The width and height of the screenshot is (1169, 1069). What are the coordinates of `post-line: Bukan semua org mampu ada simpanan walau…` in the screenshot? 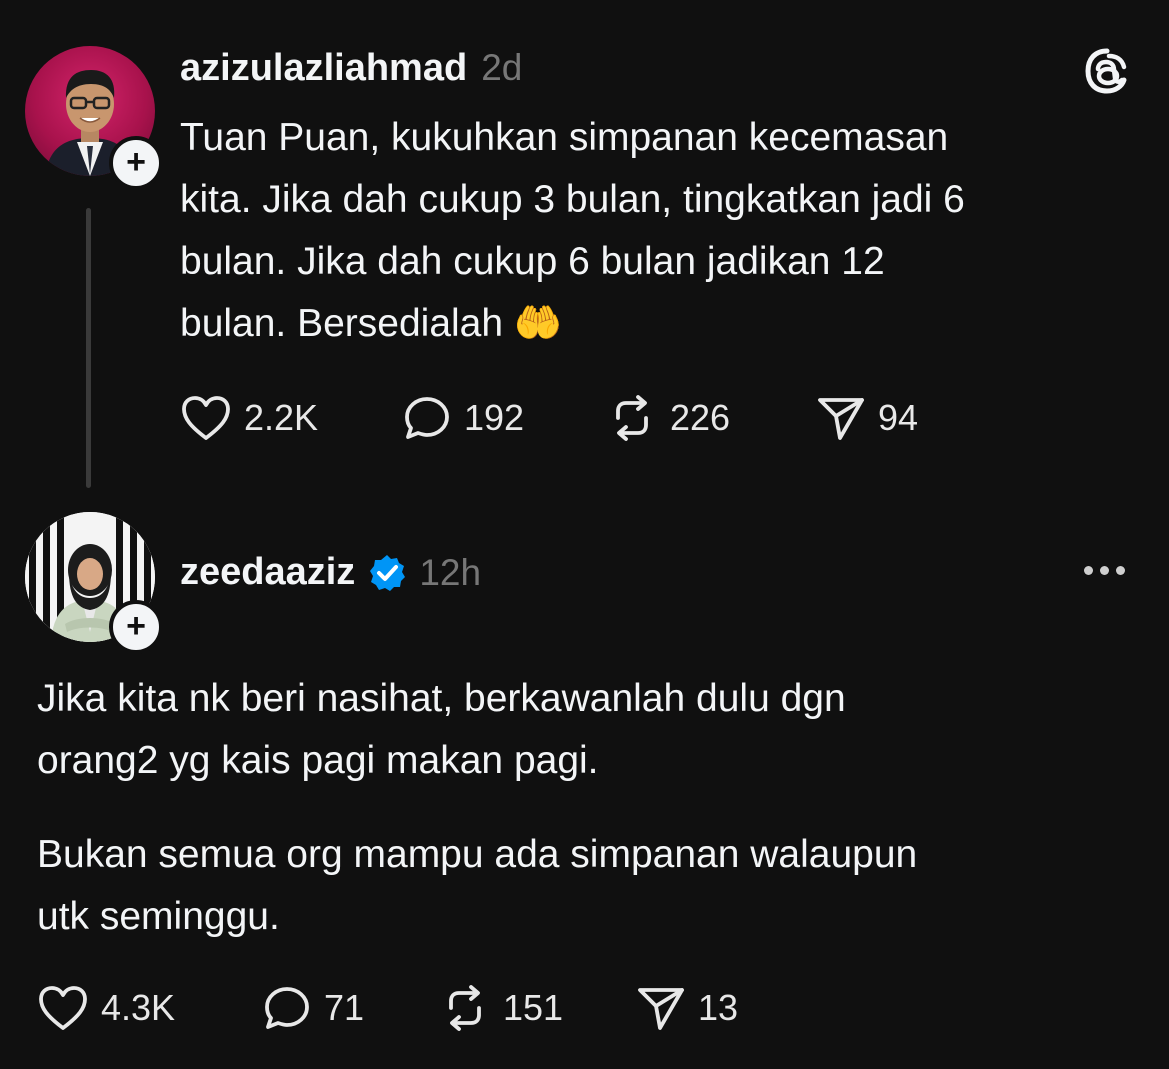 It's located at (477, 854).